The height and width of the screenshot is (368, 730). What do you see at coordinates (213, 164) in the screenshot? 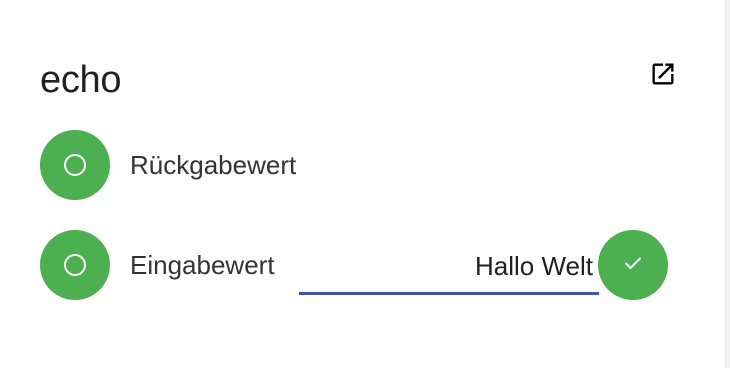
I see `output-label: Rückgabewert` at bounding box center [213, 164].